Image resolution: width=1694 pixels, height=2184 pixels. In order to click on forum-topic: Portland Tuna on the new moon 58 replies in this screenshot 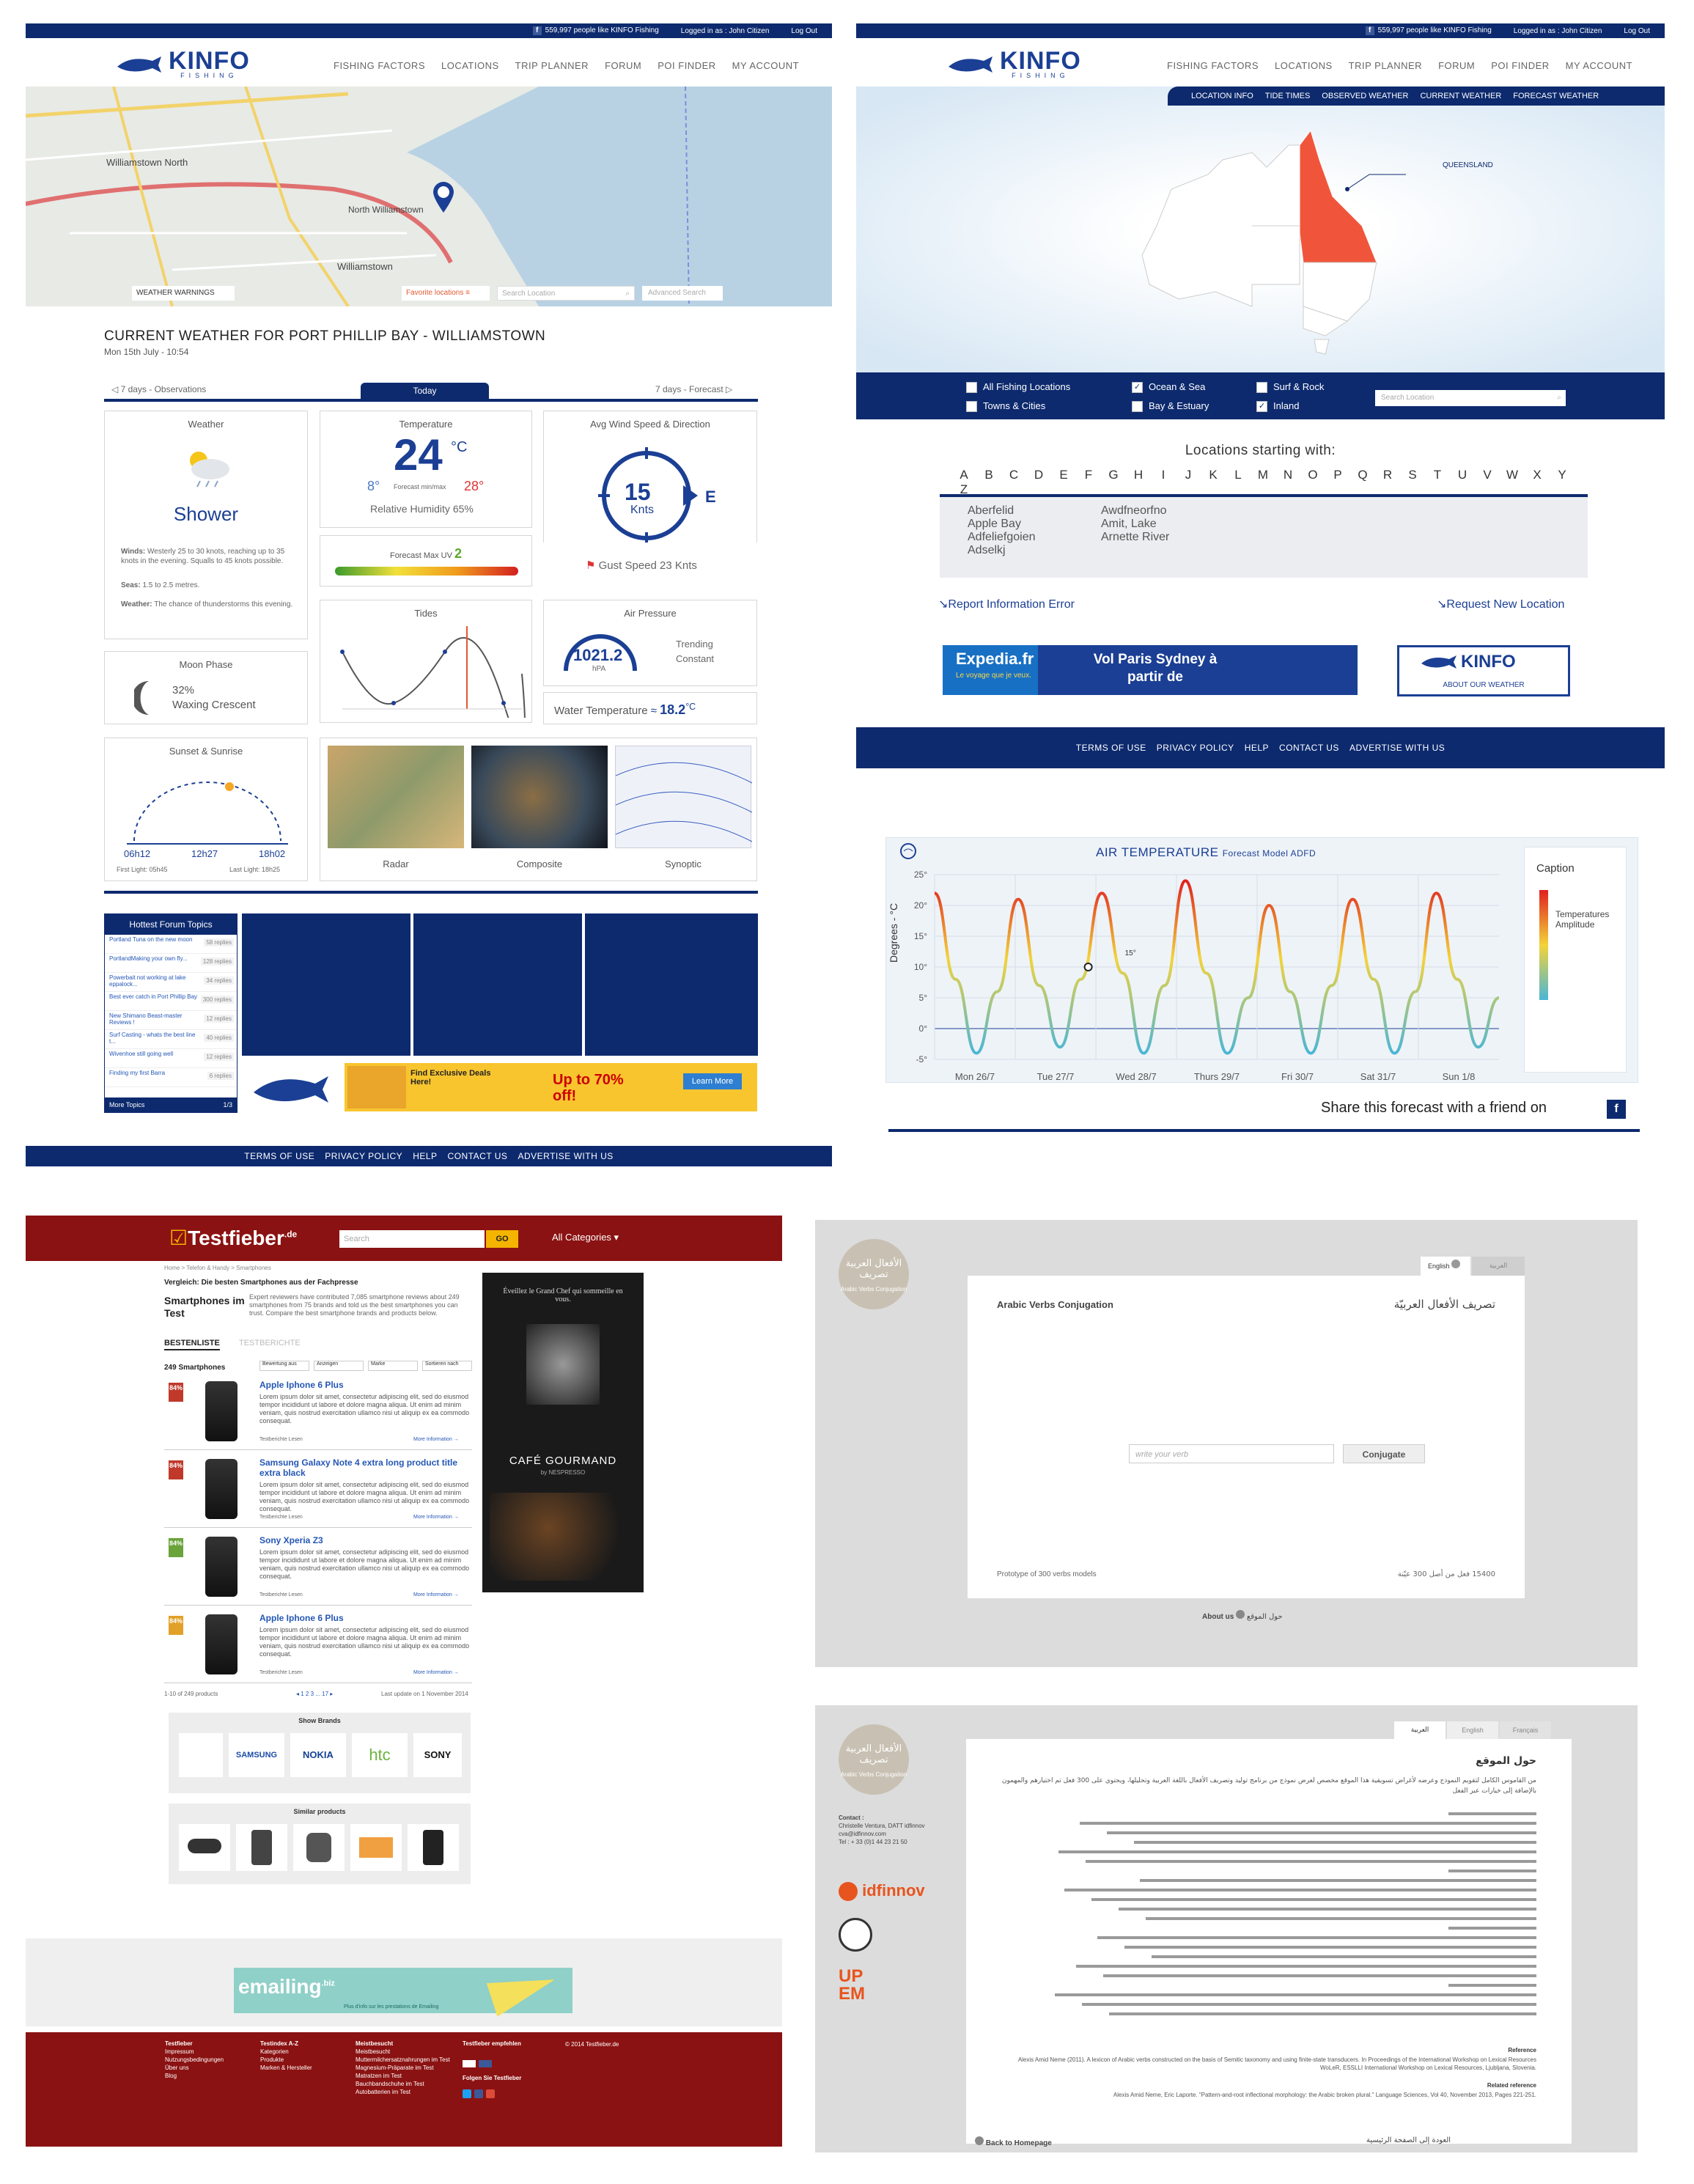, I will do `click(171, 944)`.